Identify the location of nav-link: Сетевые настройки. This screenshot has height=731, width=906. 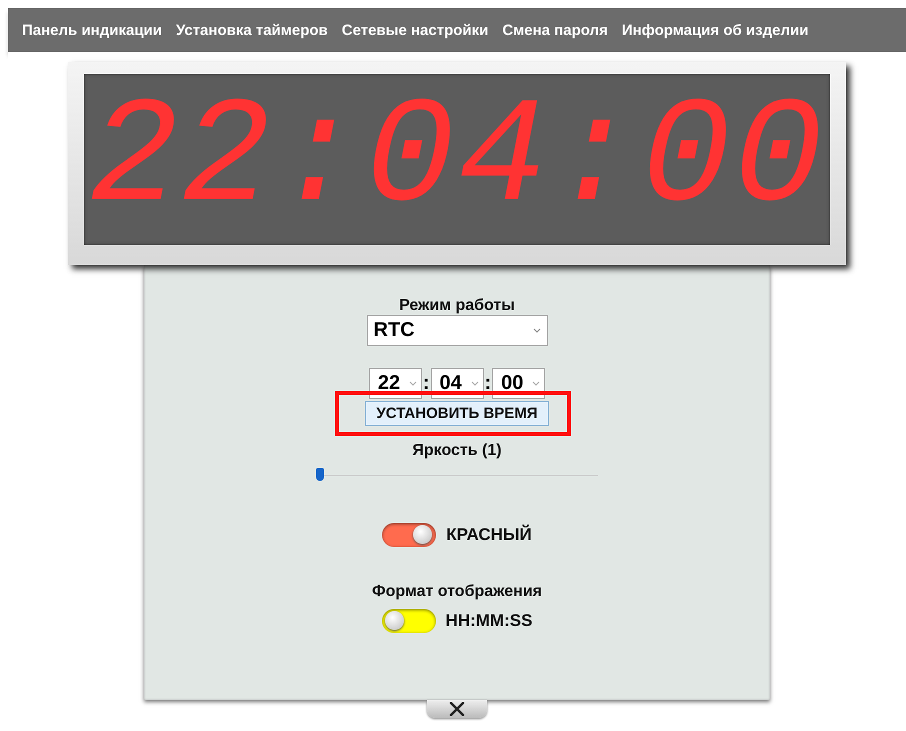
(415, 30).